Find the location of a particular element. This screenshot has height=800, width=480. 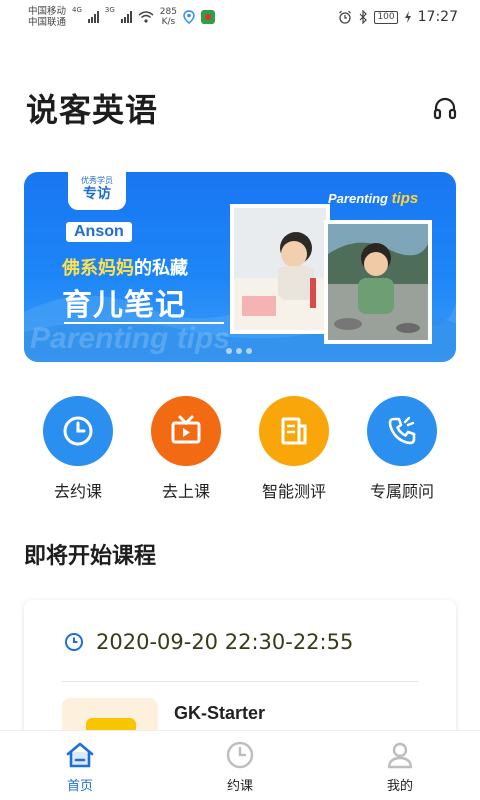

page-title: 说客英语 is located at coordinates (92, 110).